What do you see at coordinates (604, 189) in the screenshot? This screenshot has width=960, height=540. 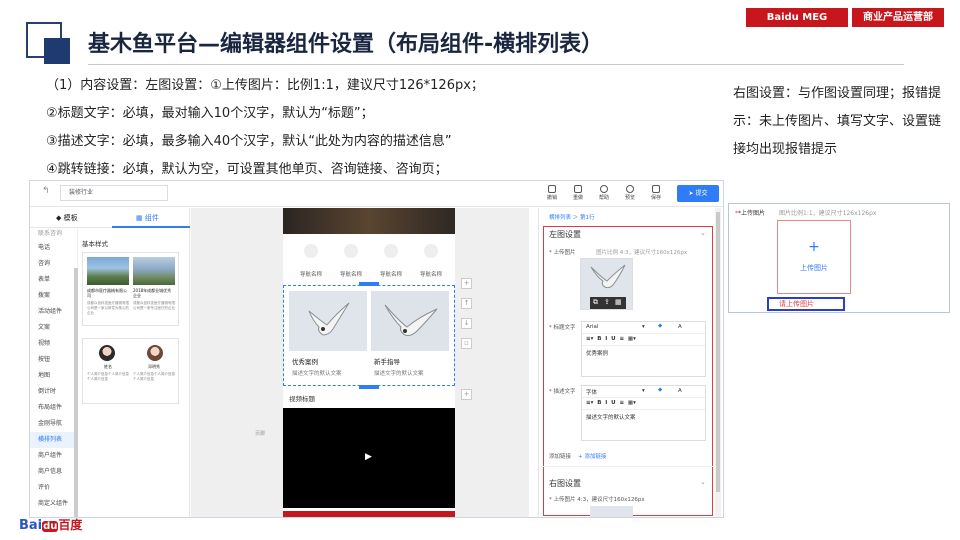 I see `help-icon` at bounding box center [604, 189].